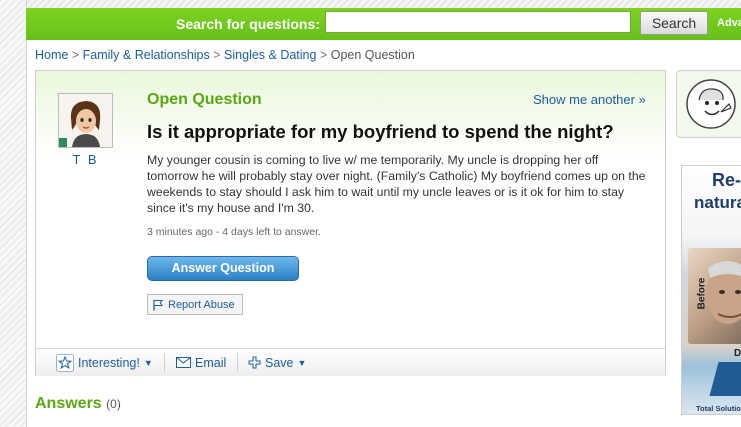 Image resolution: width=741 pixels, height=427 pixels. What do you see at coordinates (85, 120) in the screenshot?
I see `asker-avatar-icon` at bounding box center [85, 120].